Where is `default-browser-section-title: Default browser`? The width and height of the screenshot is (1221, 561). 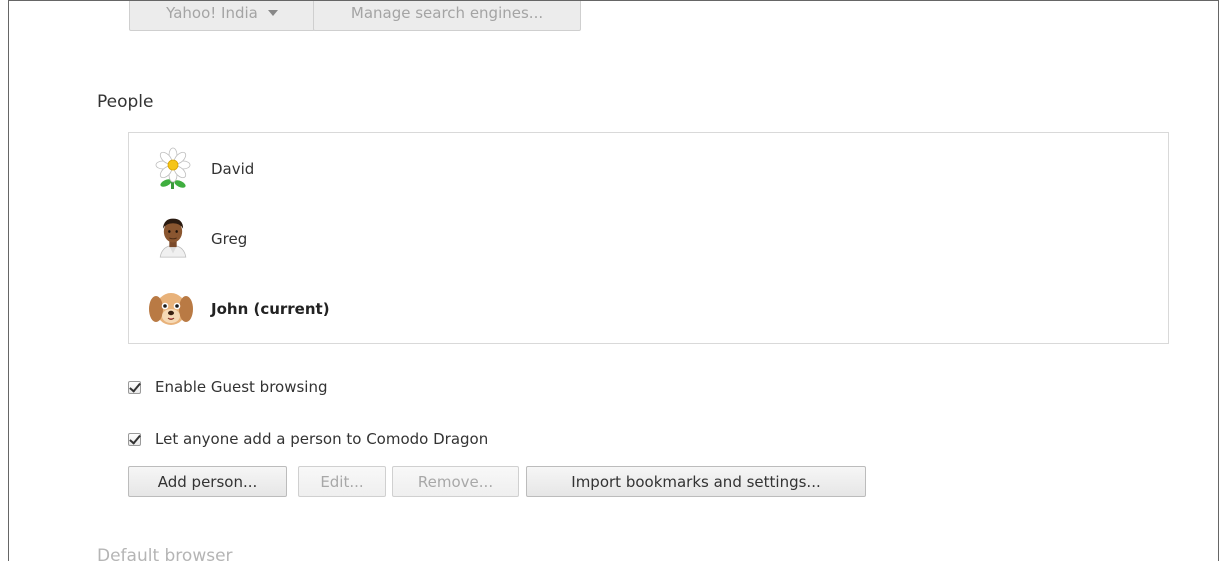 default-browser-section-title: Default browser is located at coordinates (165, 553).